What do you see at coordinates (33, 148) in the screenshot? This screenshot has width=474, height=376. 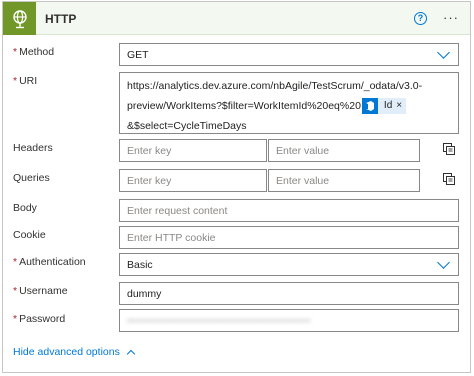 I see `headers-label: Headers` at bounding box center [33, 148].